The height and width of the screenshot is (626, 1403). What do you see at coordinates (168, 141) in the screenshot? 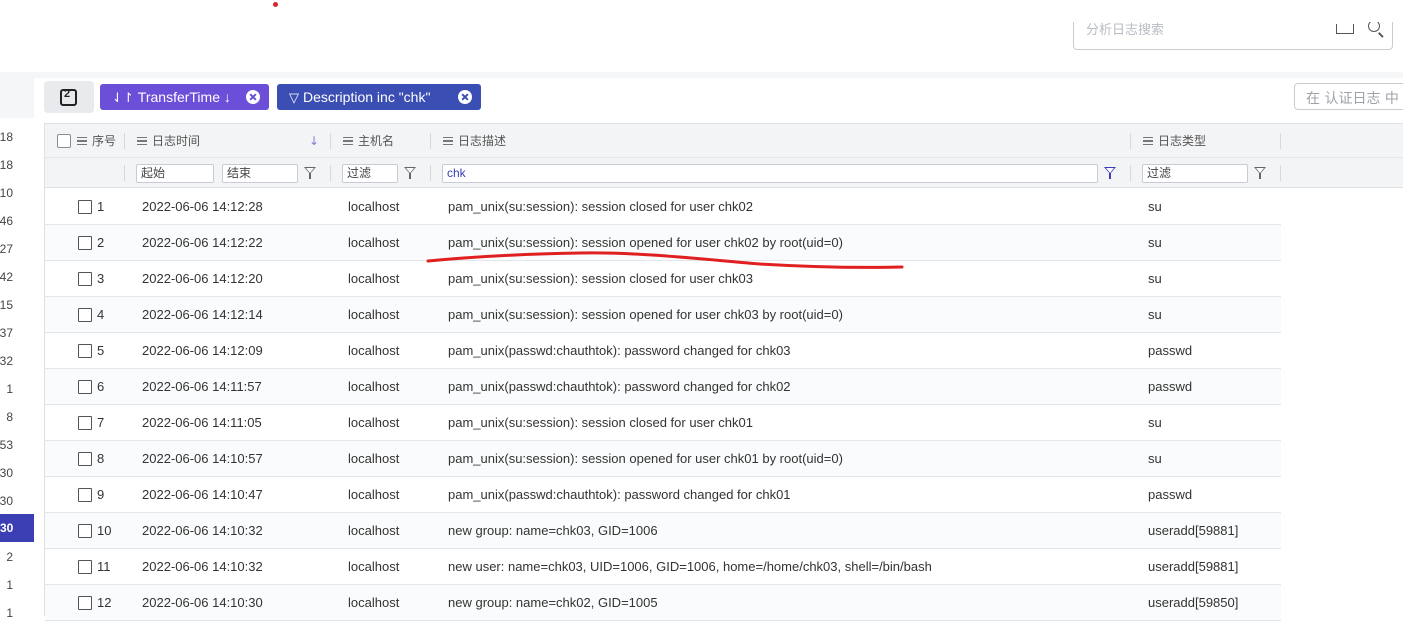
I see `header-time: 日志时间` at bounding box center [168, 141].